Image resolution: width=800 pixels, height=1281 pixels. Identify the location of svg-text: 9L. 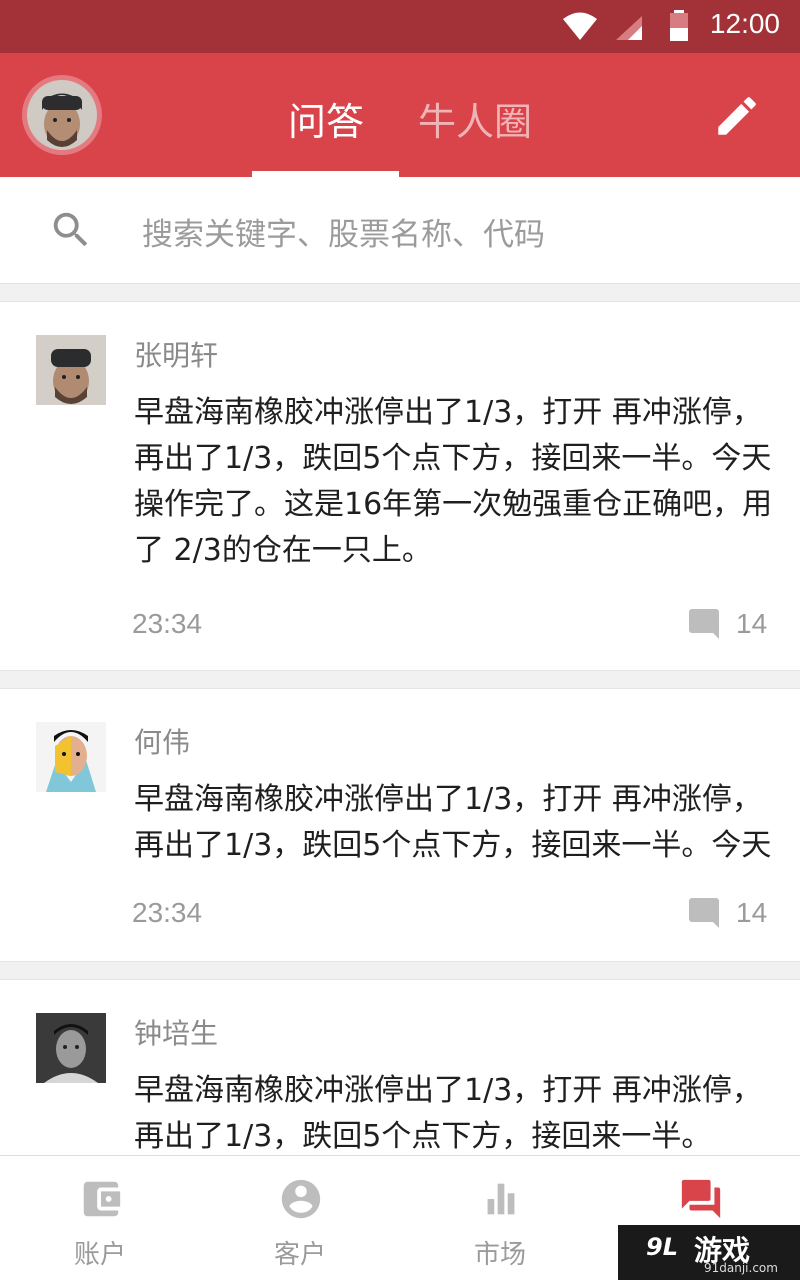
(662, 1247).